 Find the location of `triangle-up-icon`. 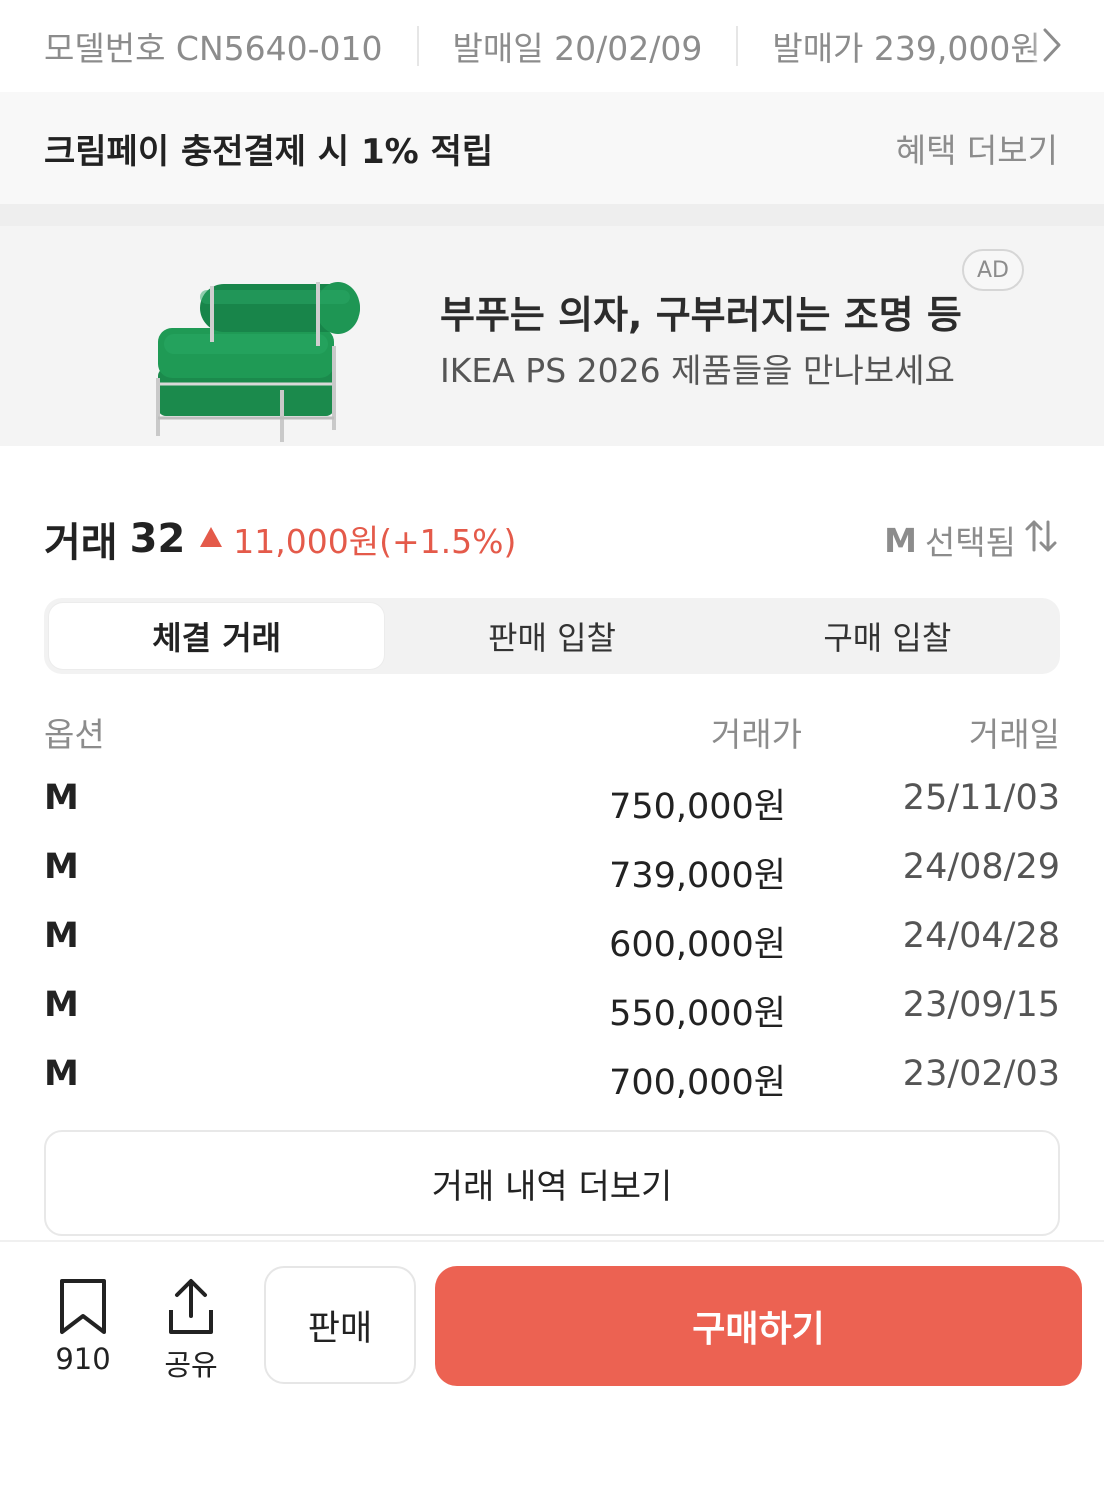

triangle-up-icon is located at coordinates (211, 539).